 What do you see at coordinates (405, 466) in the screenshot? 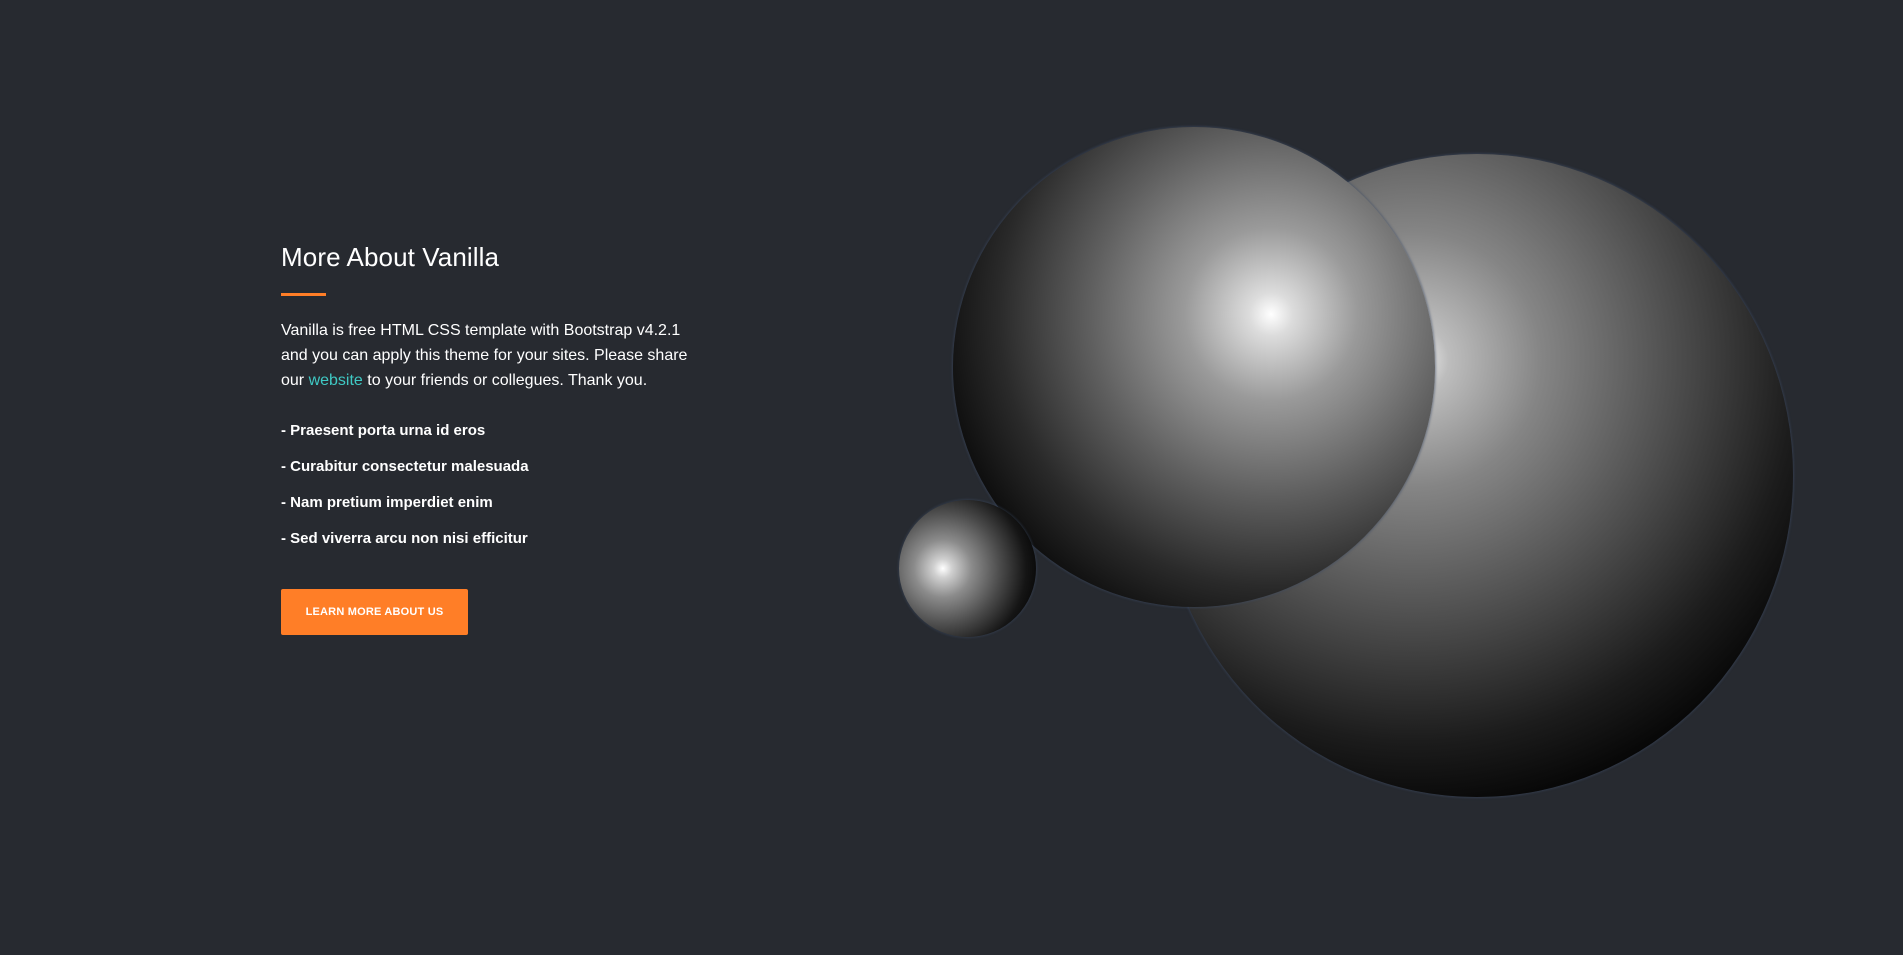
I see `feature-item: - Curabitur consectetur malesuada` at bounding box center [405, 466].